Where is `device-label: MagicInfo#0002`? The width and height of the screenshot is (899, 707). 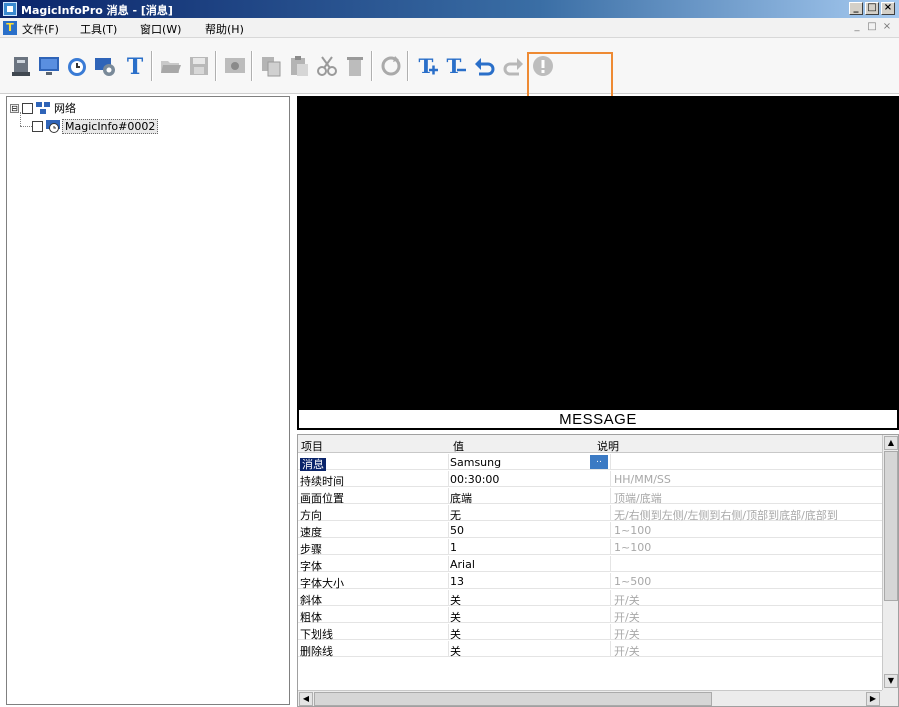 device-label: MagicInfo#0002 is located at coordinates (110, 126).